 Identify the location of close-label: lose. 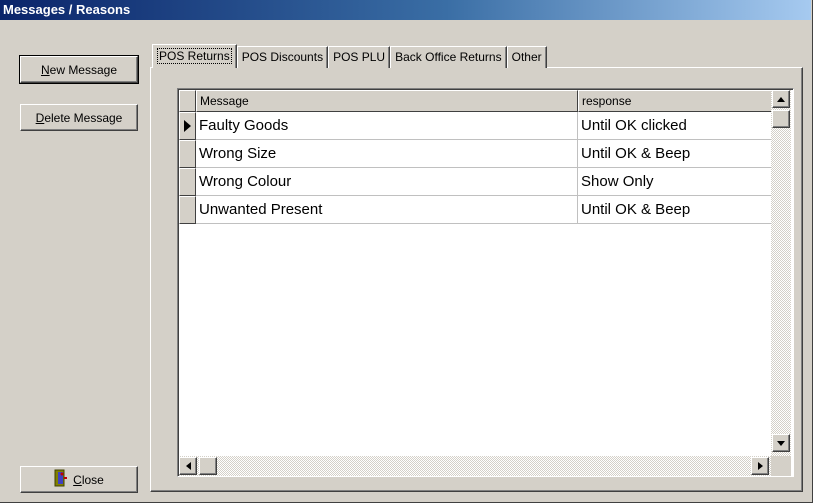
(92, 479).